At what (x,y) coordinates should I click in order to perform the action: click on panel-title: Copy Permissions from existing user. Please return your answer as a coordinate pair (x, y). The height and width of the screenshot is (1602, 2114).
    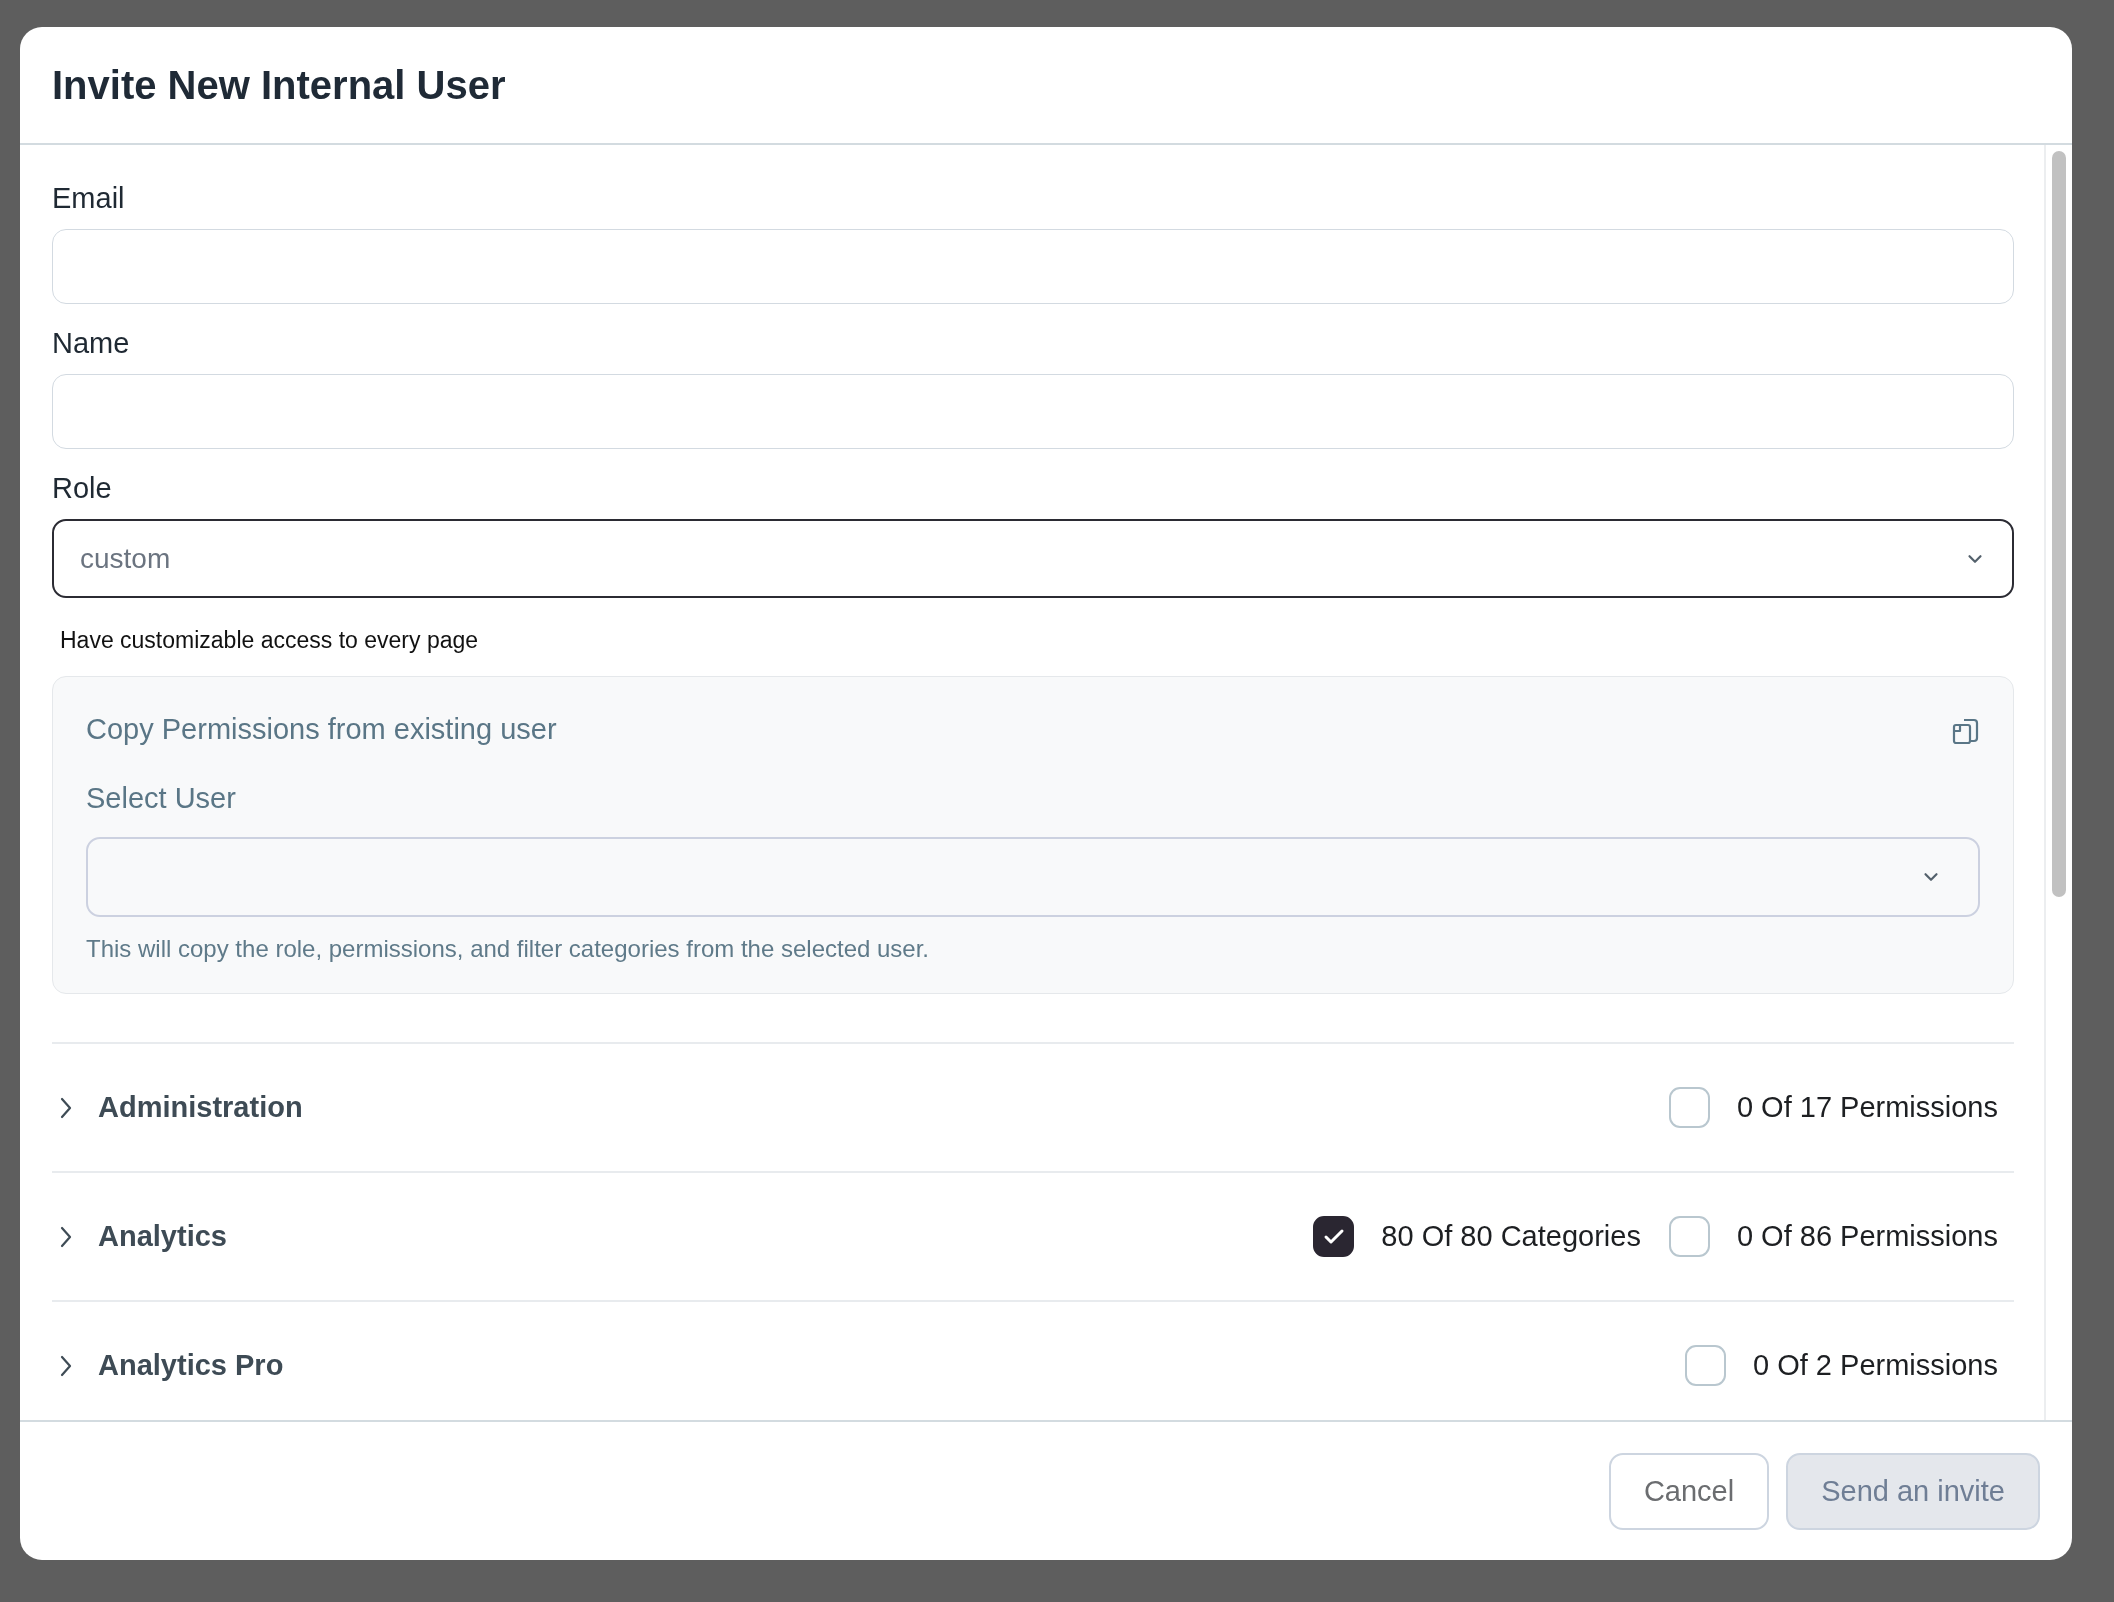
    Looking at the image, I should click on (321, 729).